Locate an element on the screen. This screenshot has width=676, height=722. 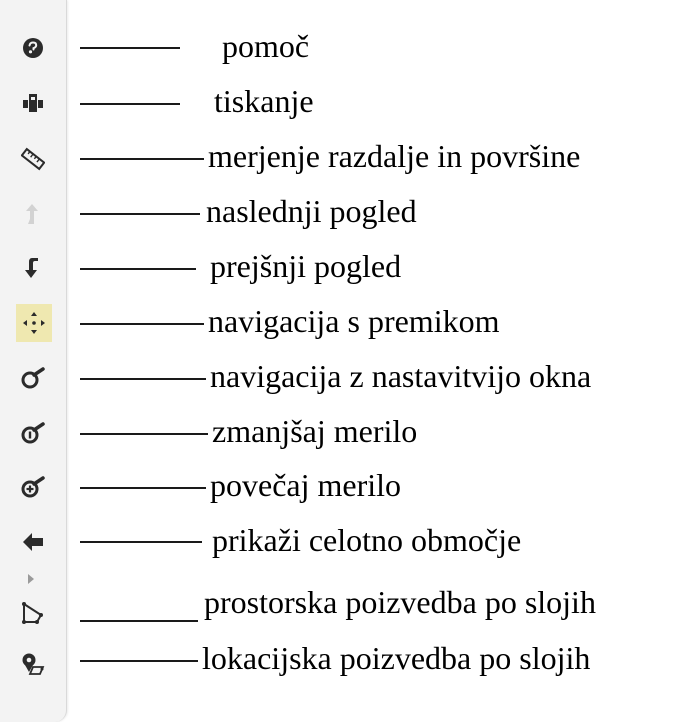
print-button is located at coordinates (33, 103).